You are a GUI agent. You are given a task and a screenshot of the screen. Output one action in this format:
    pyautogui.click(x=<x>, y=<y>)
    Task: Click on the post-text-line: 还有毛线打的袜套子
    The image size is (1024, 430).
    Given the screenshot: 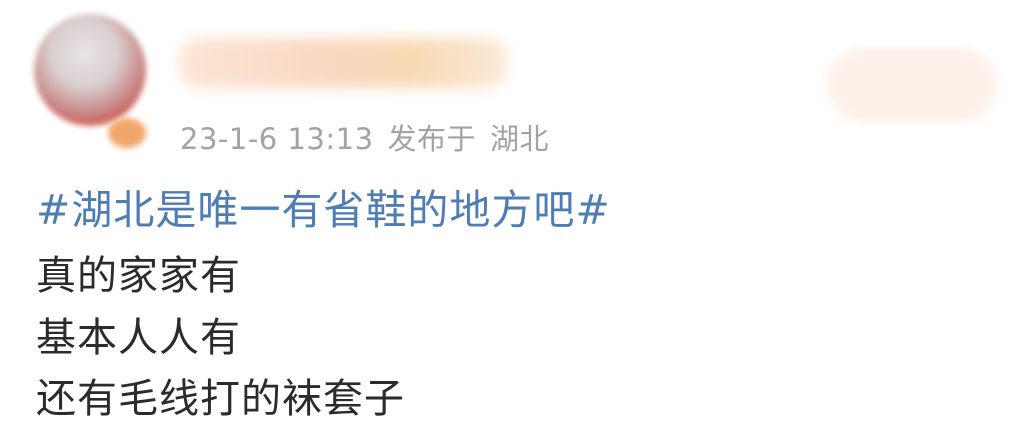 What is the action you would take?
    pyautogui.click(x=220, y=399)
    